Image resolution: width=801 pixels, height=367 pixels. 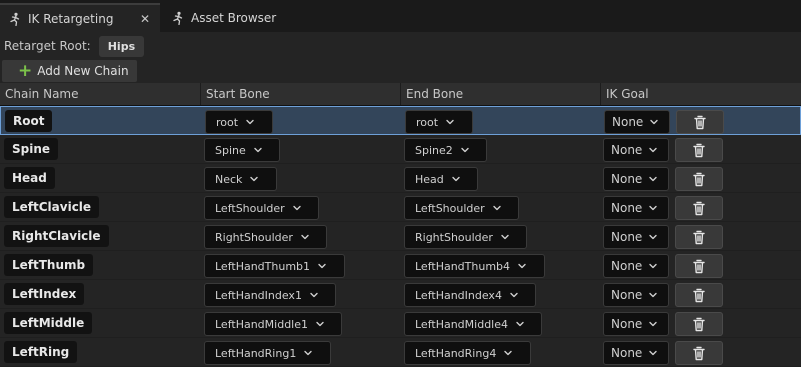 I want to click on close-icon: ✕, so click(x=145, y=19).